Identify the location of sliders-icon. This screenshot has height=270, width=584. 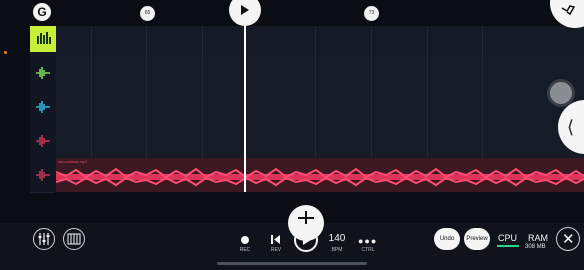
(44, 239).